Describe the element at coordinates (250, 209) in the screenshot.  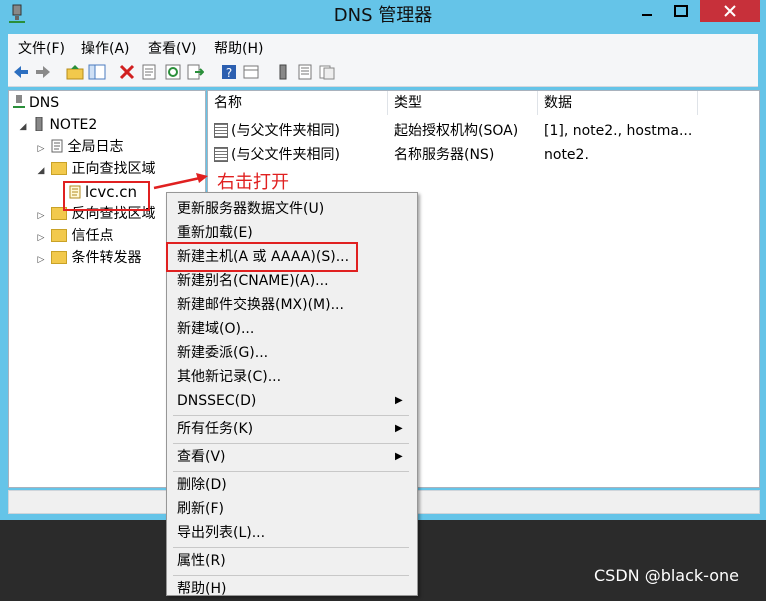
I see `menu-item-update-data-file: 更新服务器数据文件(U)` at that location.